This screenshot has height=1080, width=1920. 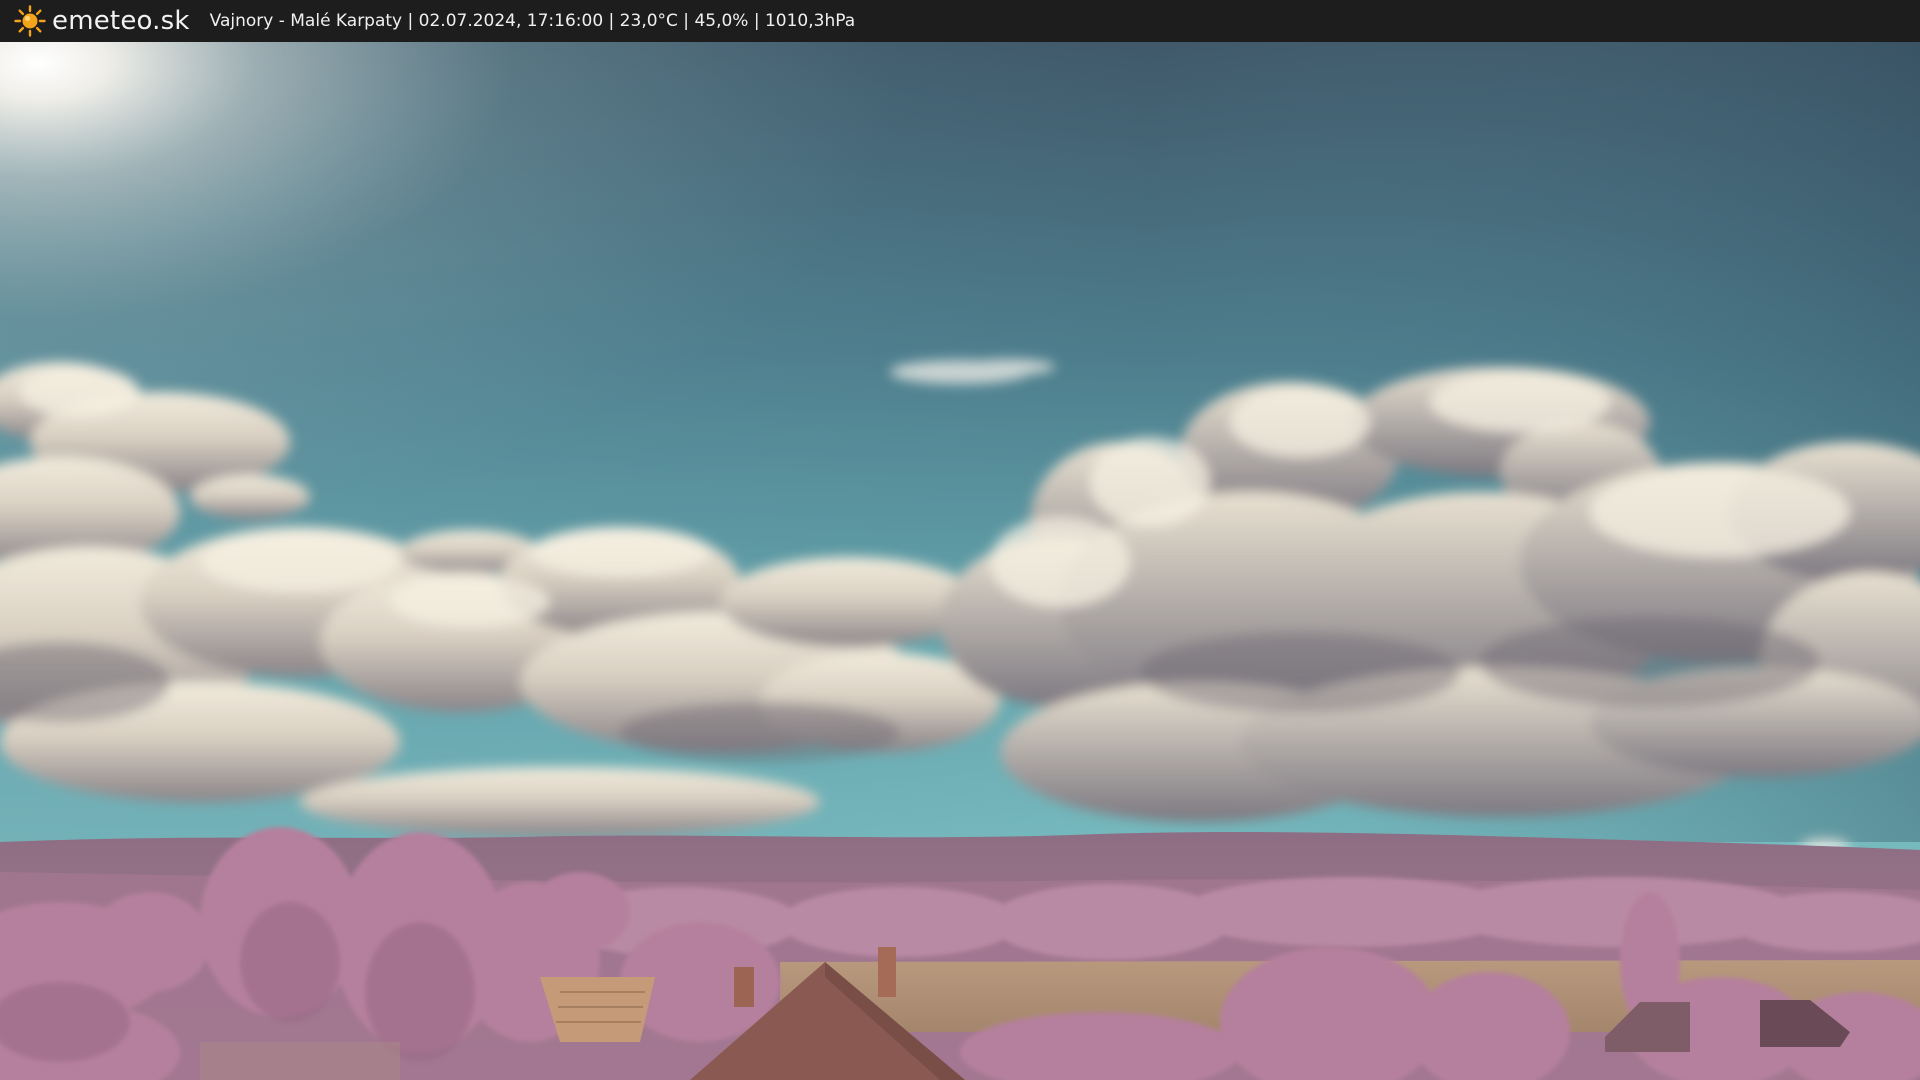 I want to click on site-logo-text: emeteo.sk, so click(x=121, y=21).